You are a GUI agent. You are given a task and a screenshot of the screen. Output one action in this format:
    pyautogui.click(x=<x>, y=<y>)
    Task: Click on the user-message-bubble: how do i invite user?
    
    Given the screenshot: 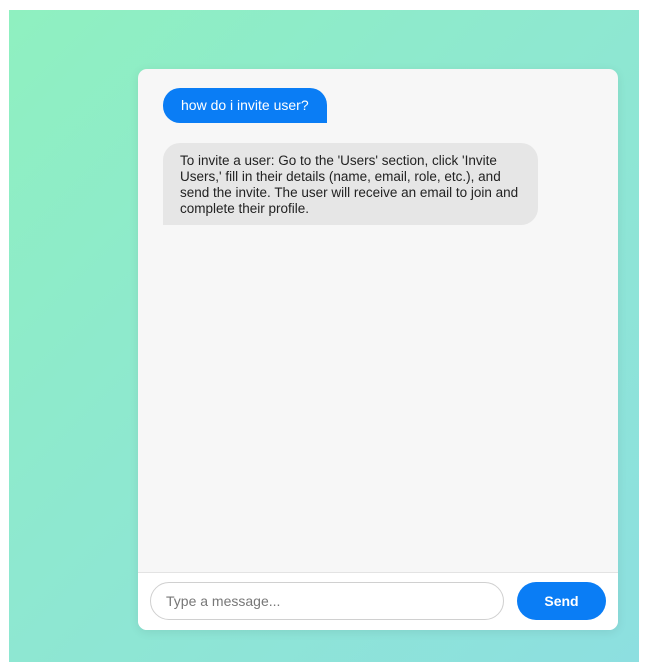 What is the action you would take?
    pyautogui.click(x=245, y=105)
    